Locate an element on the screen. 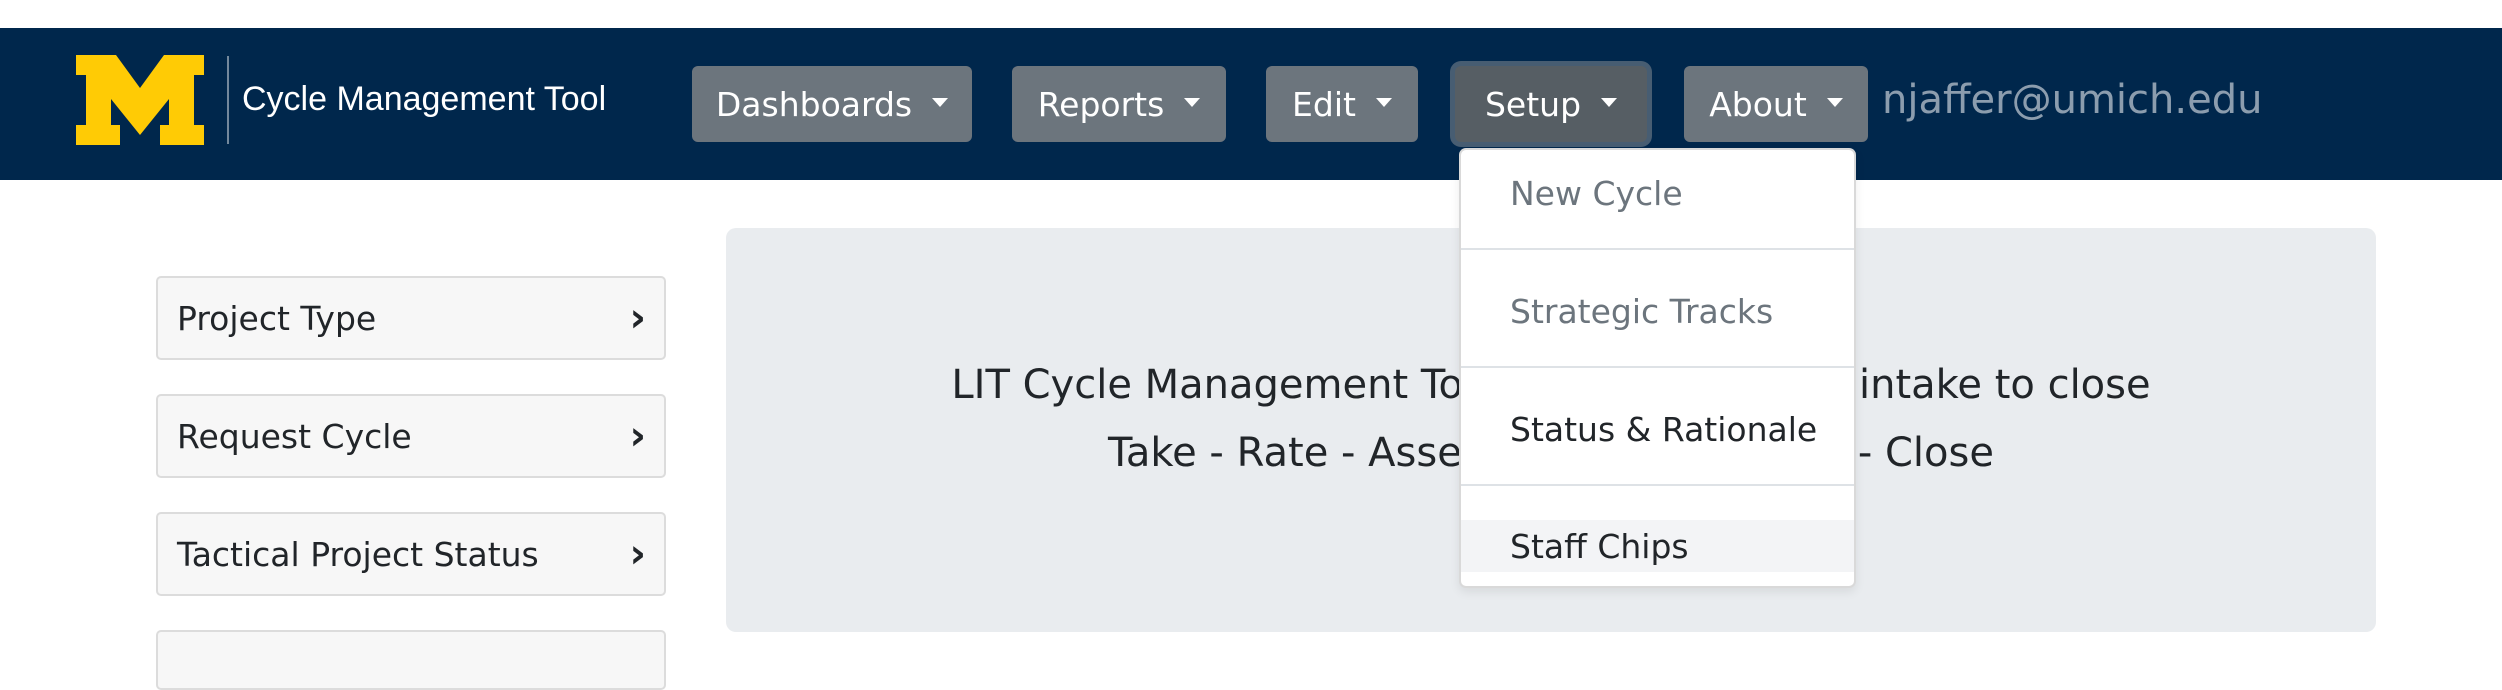 This screenshot has height=690, width=2502. edit-menu-label: Edit is located at coordinates (1324, 104).